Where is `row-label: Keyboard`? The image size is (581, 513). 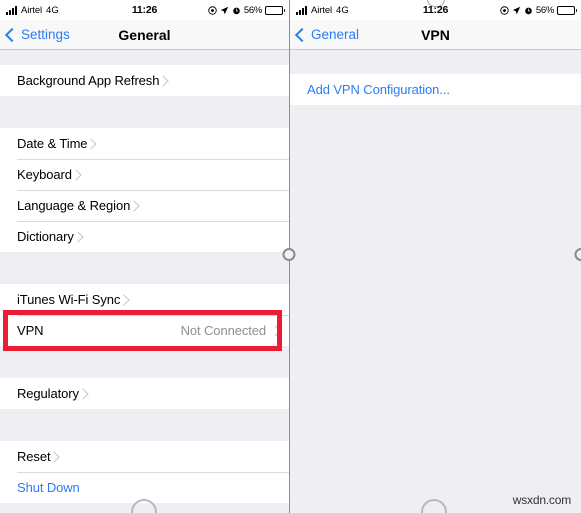
row-label: Keyboard is located at coordinates (44, 174).